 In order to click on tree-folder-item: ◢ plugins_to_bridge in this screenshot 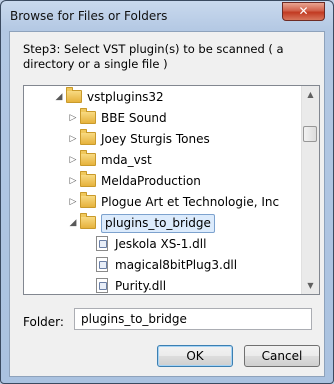, I will do `click(163, 223)`.